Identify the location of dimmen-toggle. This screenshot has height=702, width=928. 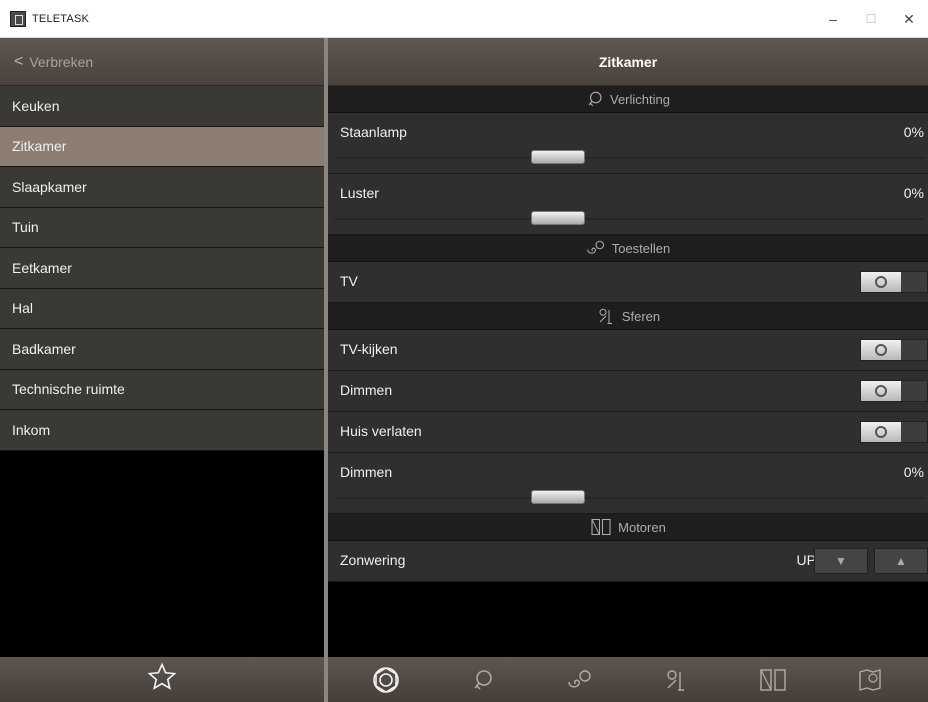
(894, 391).